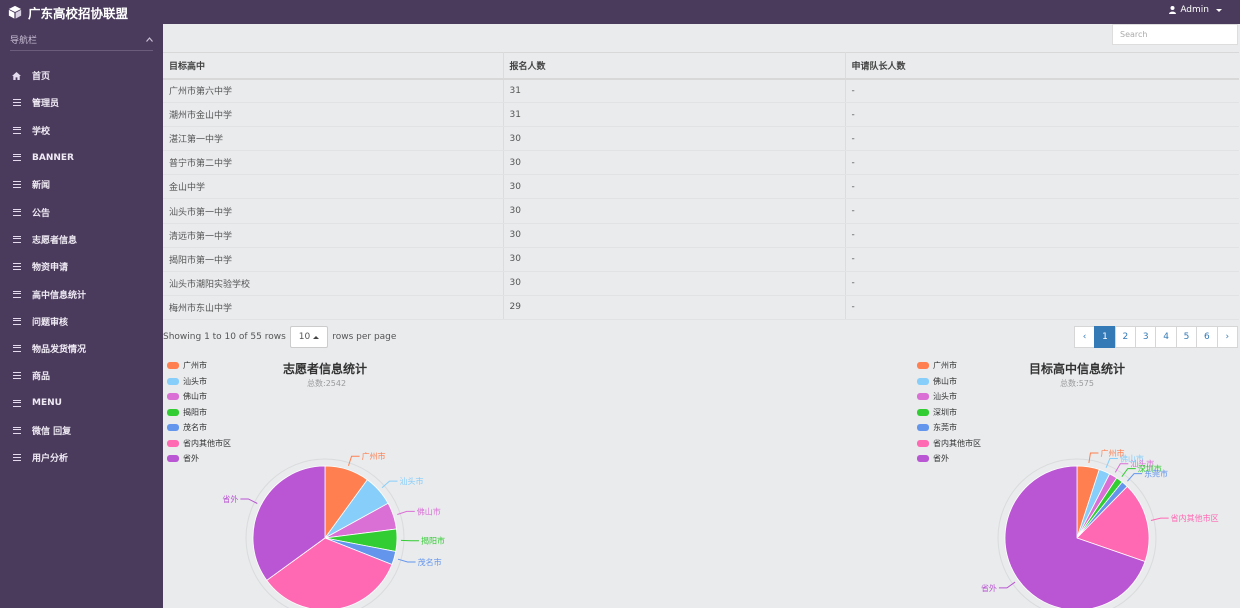  I want to click on table-cell: 梅州市东山中学, so click(333, 307).